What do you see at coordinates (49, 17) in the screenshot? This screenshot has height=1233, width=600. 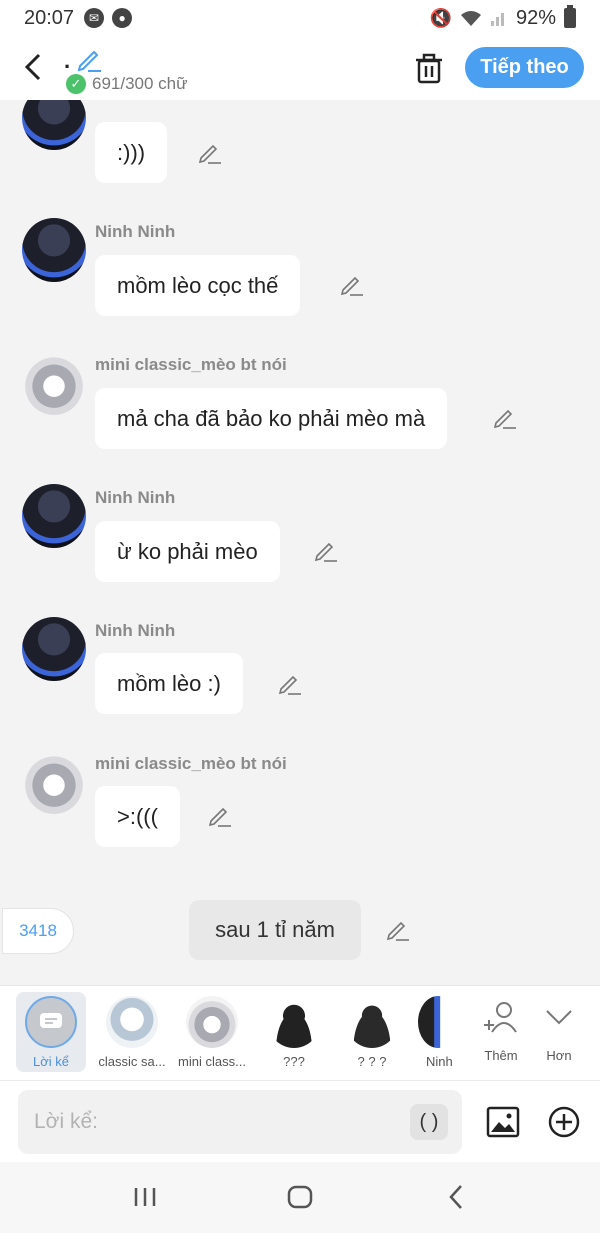 I see `status-time: 20:07` at bounding box center [49, 17].